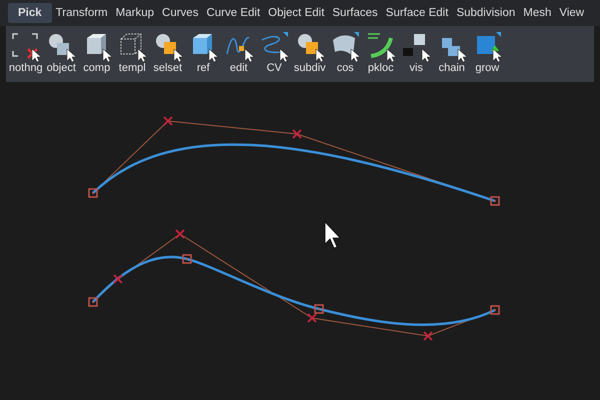 Image resolution: width=600 pixels, height=400 pixels. I want to click on menu-tab: Curves, so click(180, 13).